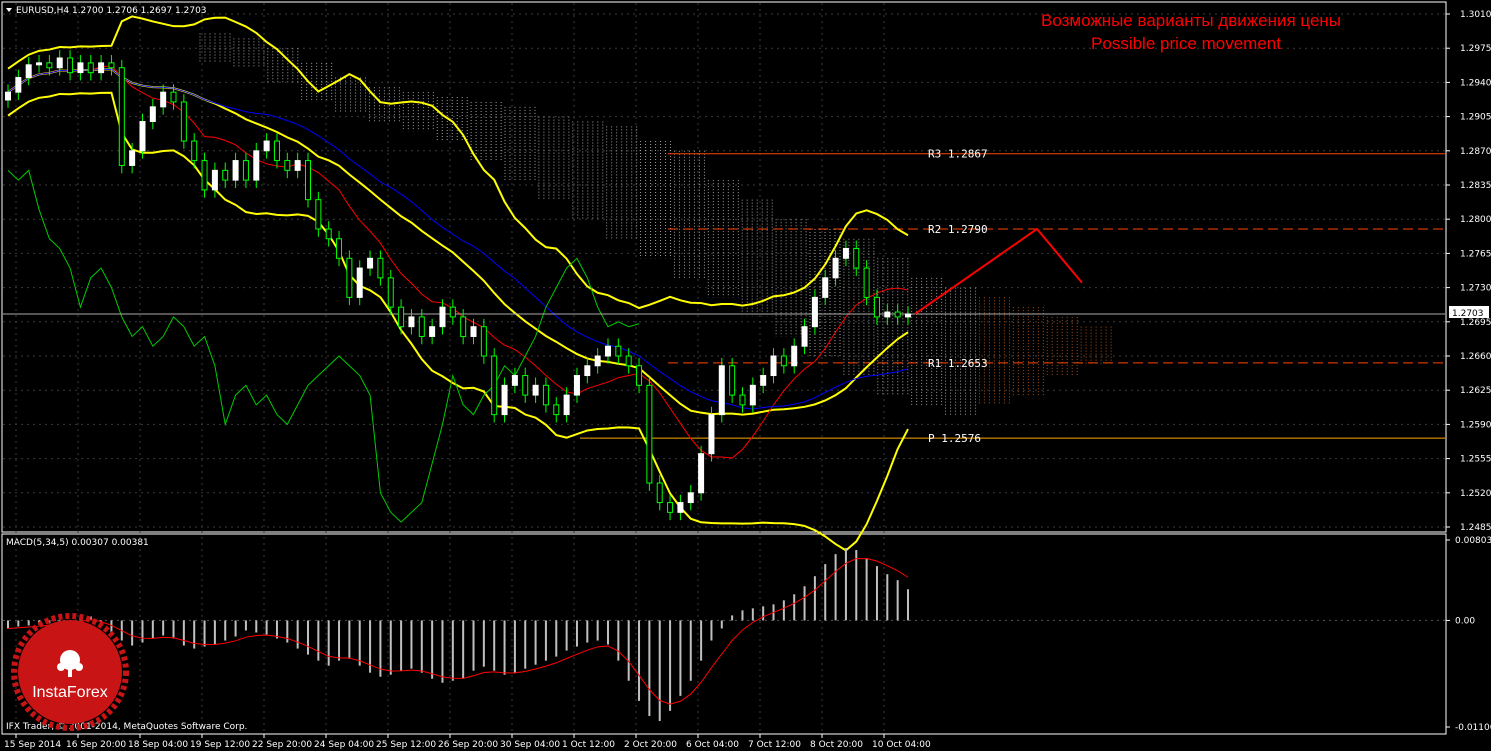 This screenshot has height=751, width=1491. Describe the element at coordinates (958, 154) in the screenshot. I see `level-label-r3: R3 1.2867` at that location.